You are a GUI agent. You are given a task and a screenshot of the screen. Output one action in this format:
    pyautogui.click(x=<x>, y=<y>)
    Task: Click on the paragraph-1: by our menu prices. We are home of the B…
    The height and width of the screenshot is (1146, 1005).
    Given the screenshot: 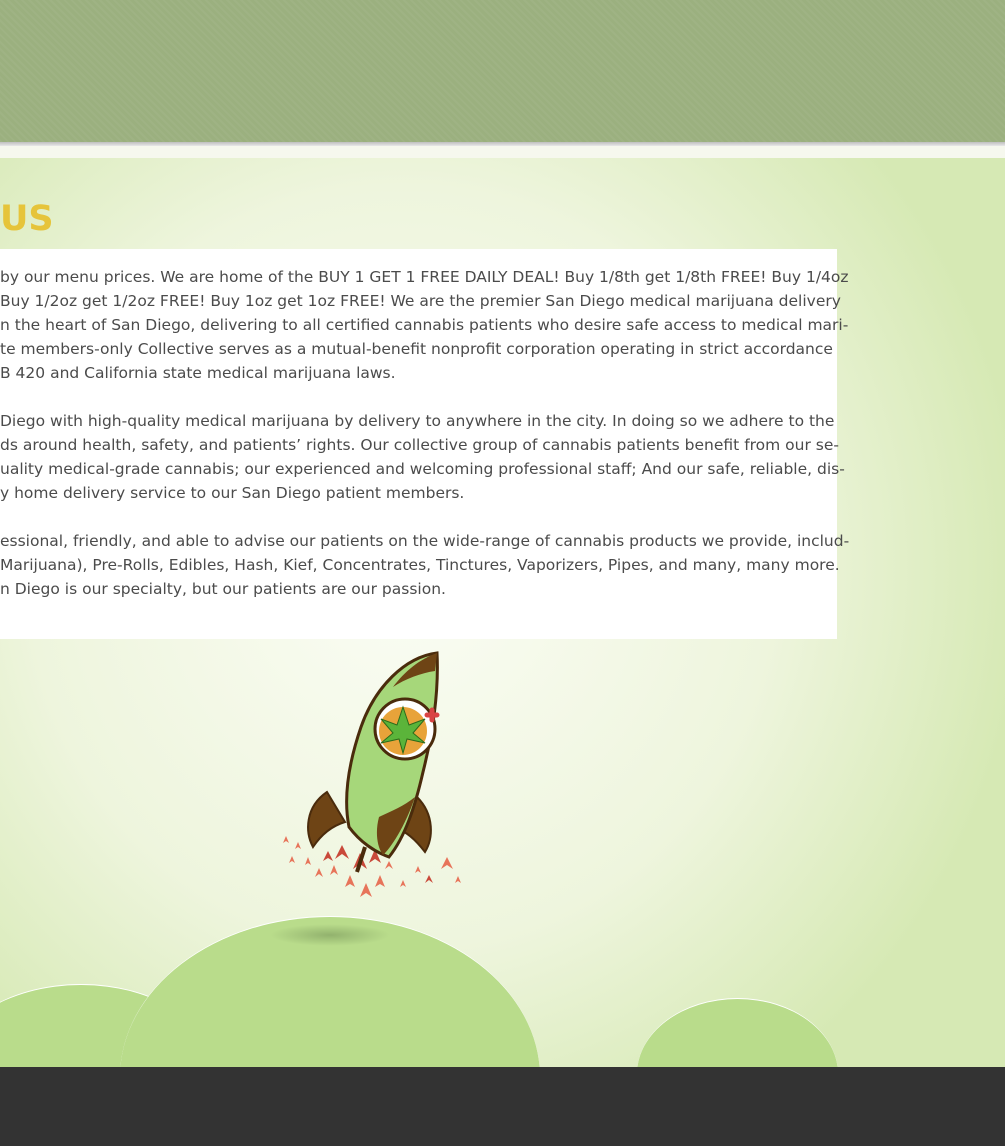 What is the action you would take?
    pyautogui.click(x=424, y=325)
    